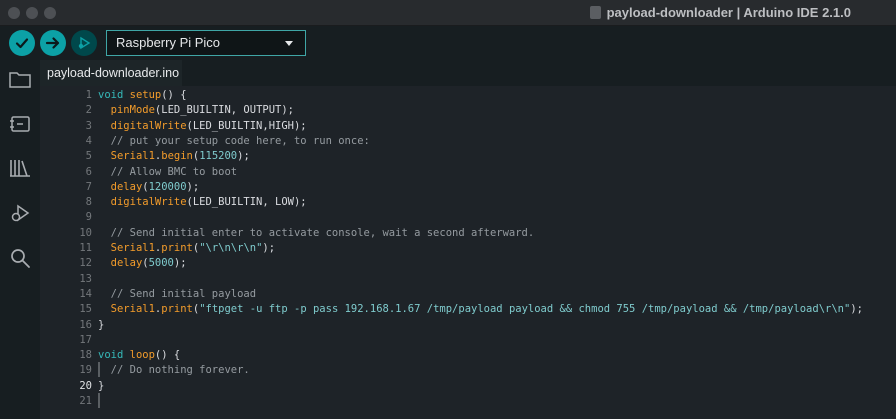 This screenshot has height=419, width=896. I want to click on code-line: Serial1.print("\r\n\r\n");, so click(186, 248).